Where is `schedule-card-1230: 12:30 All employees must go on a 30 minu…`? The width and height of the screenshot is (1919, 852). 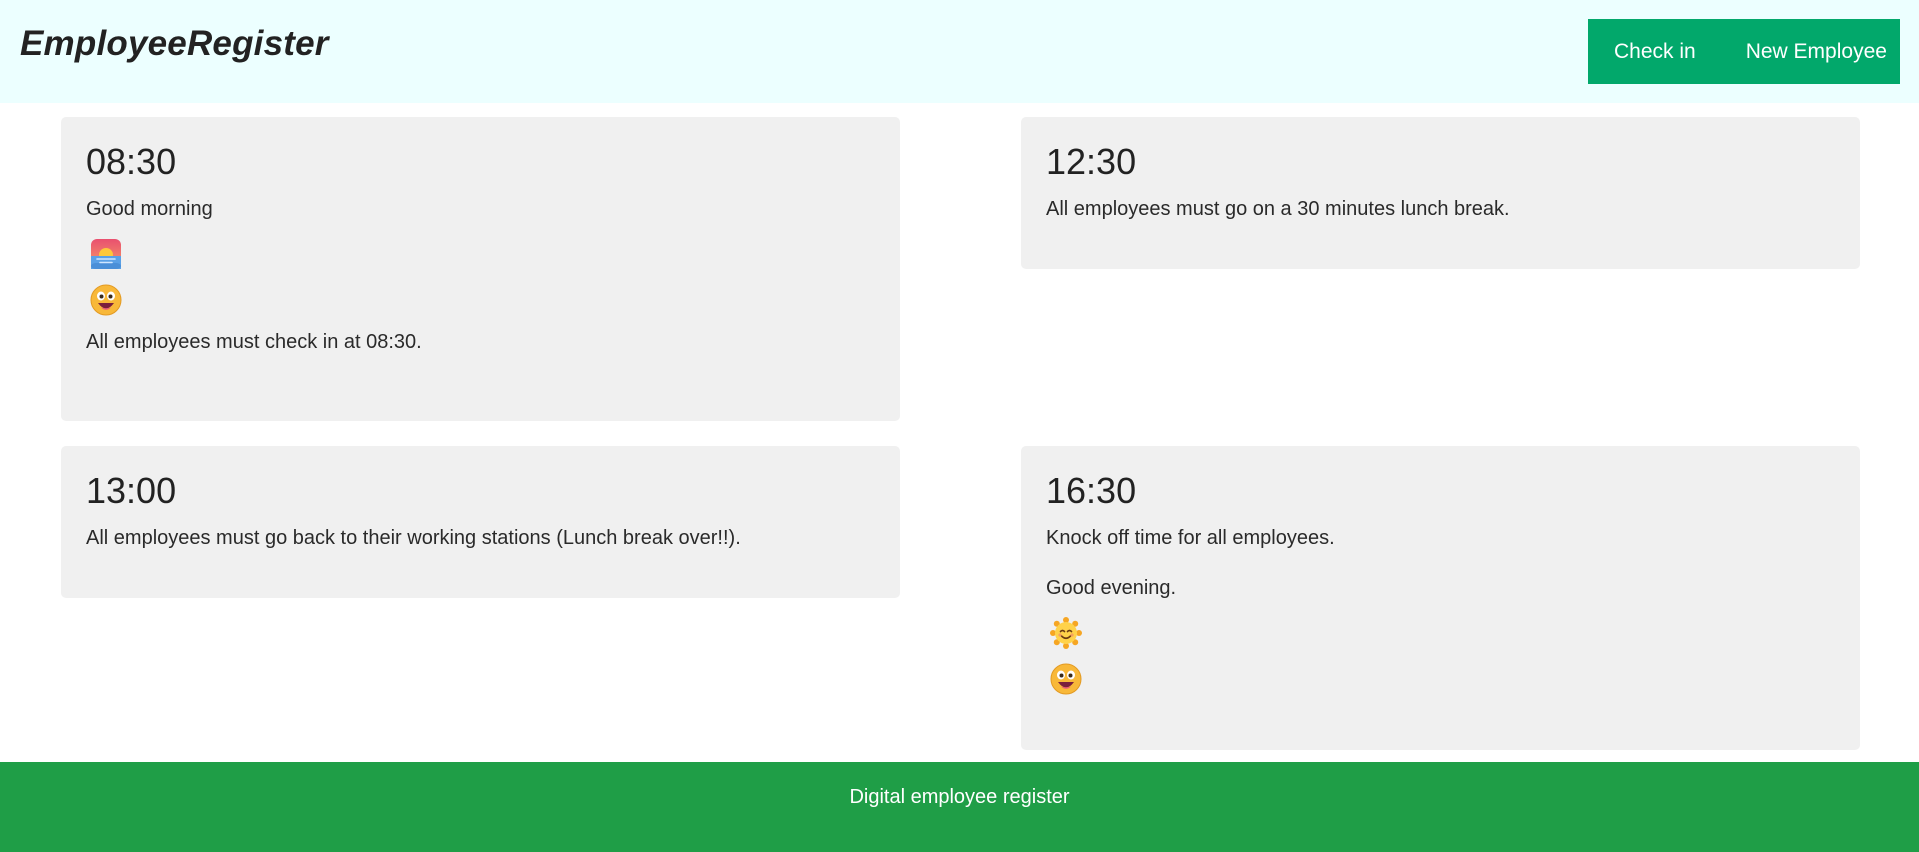 schedule-card-1230: 12:30 All employees must go on a 30 minu… is located at coordinates (1440, 193).